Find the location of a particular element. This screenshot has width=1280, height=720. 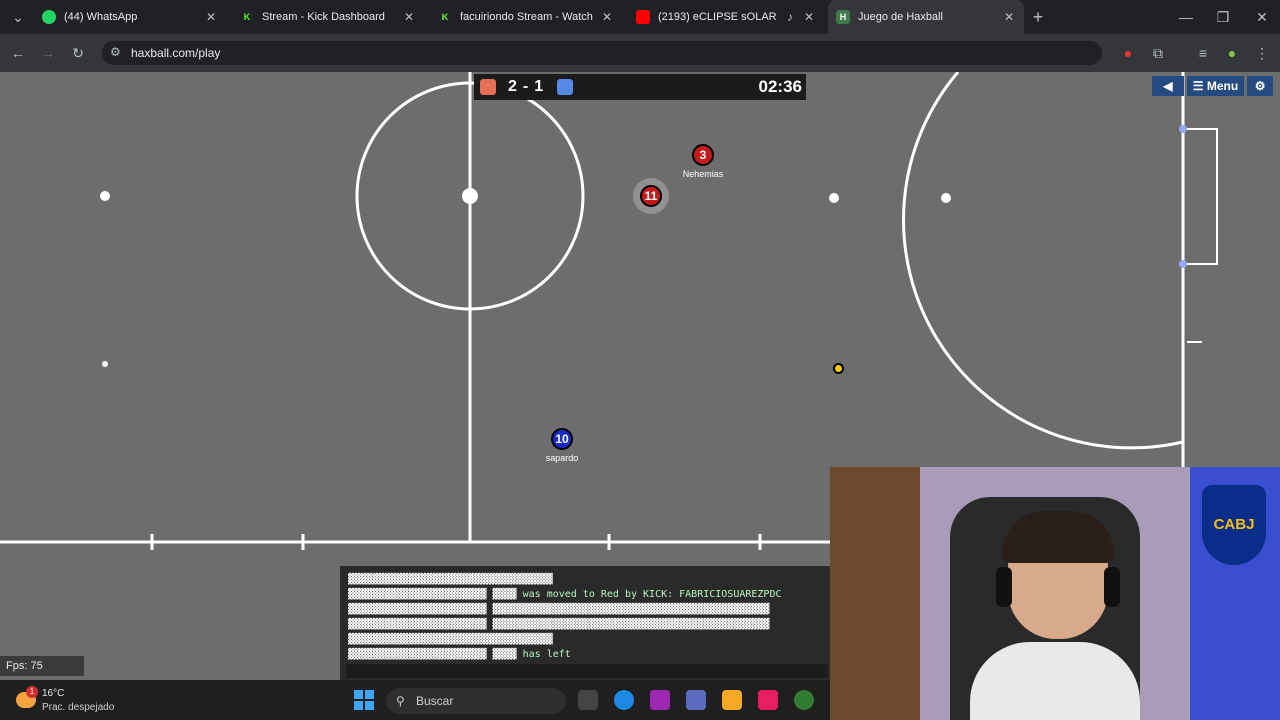

player-red-3: 3 is located at coordinates (703, 155).